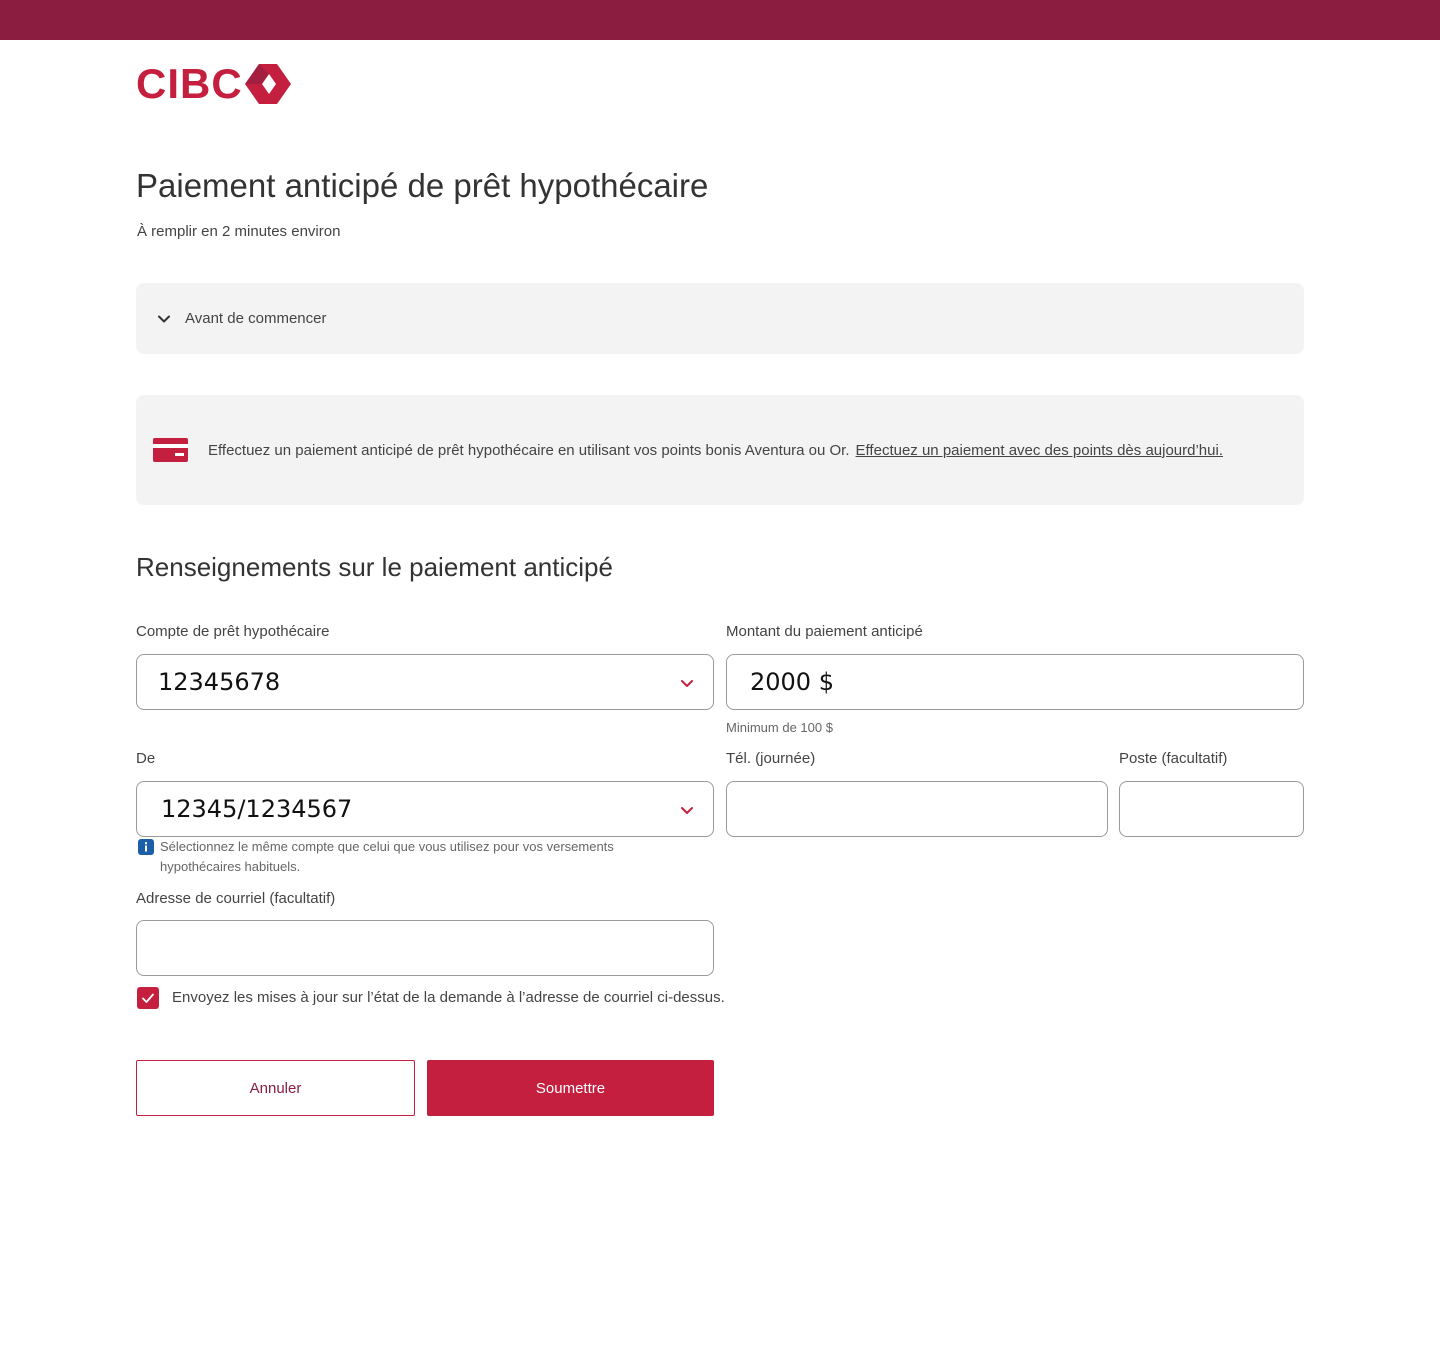  I want to click on section-title: Renseignements sur le paiement anticipé, so click(374, 567).